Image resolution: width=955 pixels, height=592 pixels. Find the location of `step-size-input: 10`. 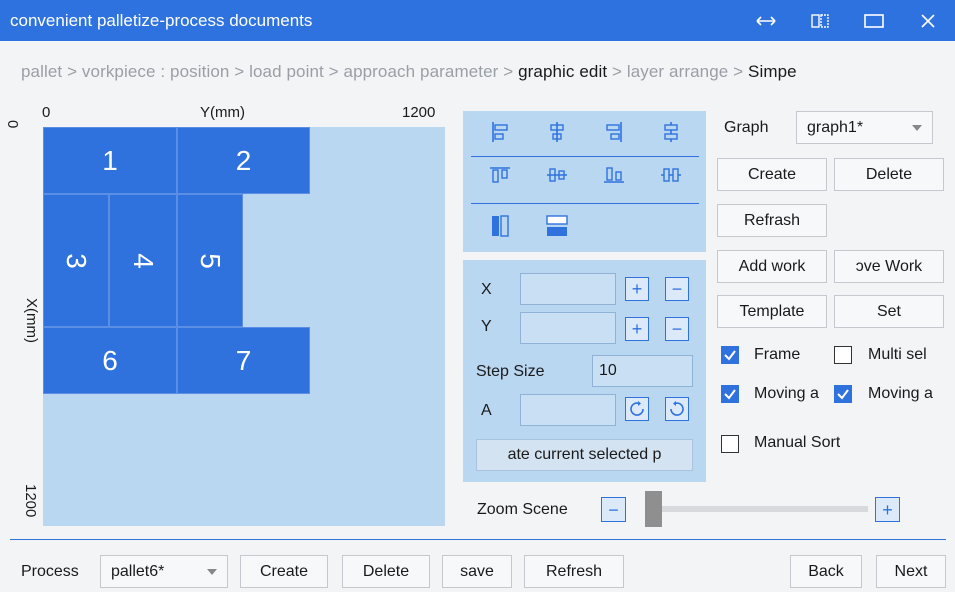

step-size-input: 10 is located at coordinates (642, 371).